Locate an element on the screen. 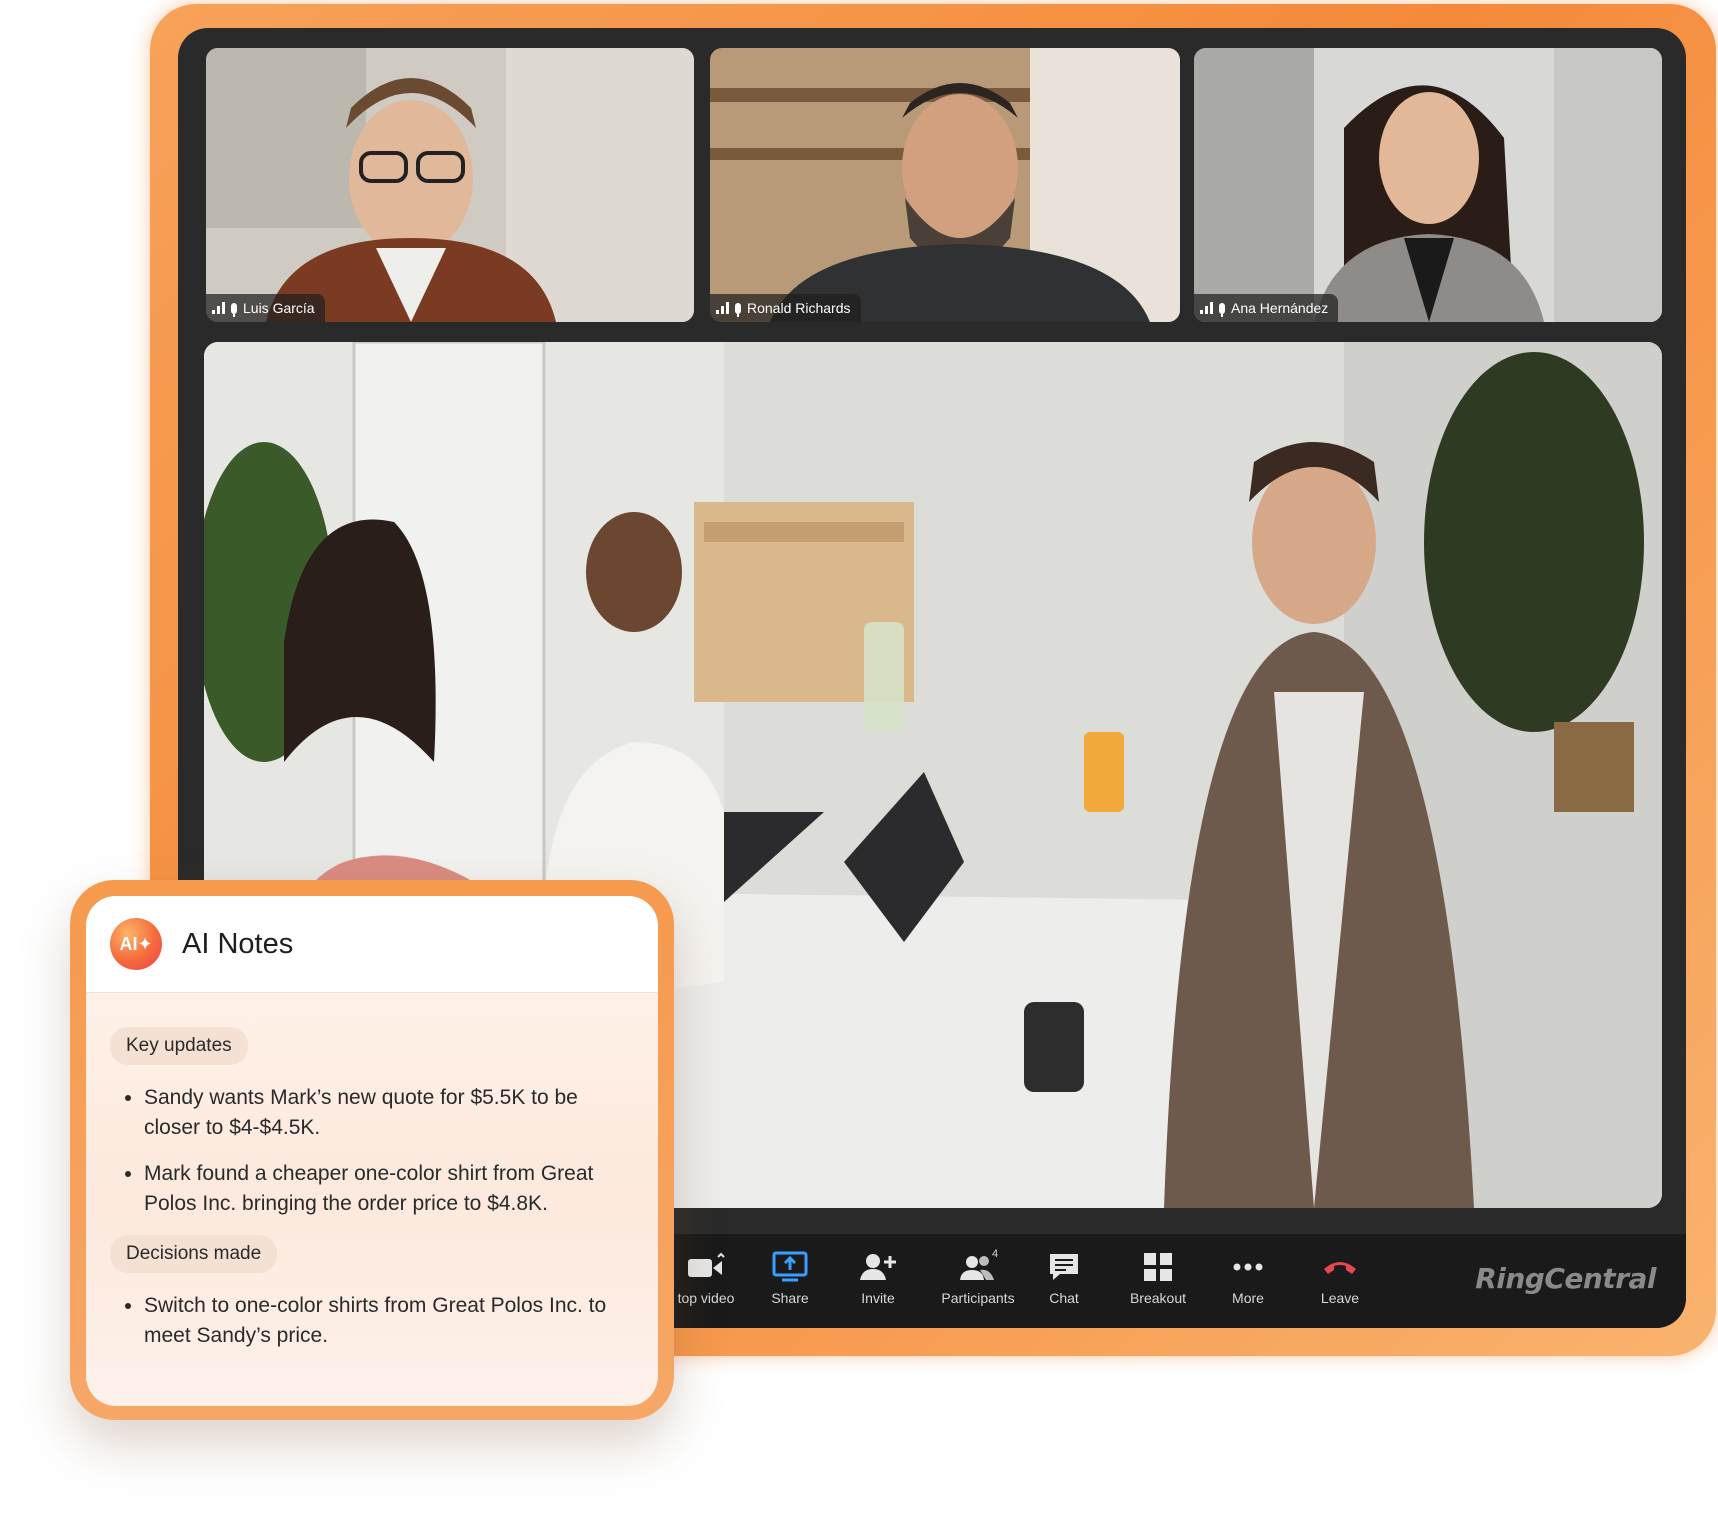 The height and width of the screenshot is (1532, 1718). more-dots-icon is located at coordinates (1248, 1267).